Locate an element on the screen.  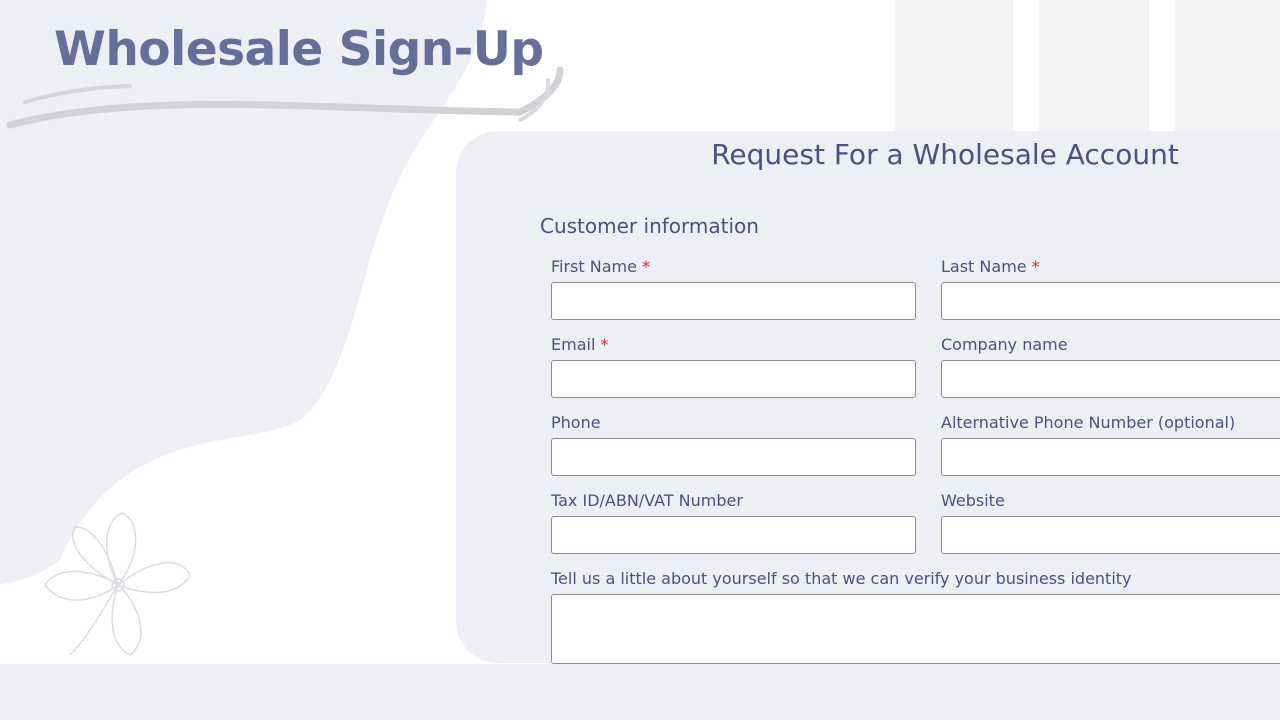
last-name-label: Last Name * is located at coordinates (990, 266).